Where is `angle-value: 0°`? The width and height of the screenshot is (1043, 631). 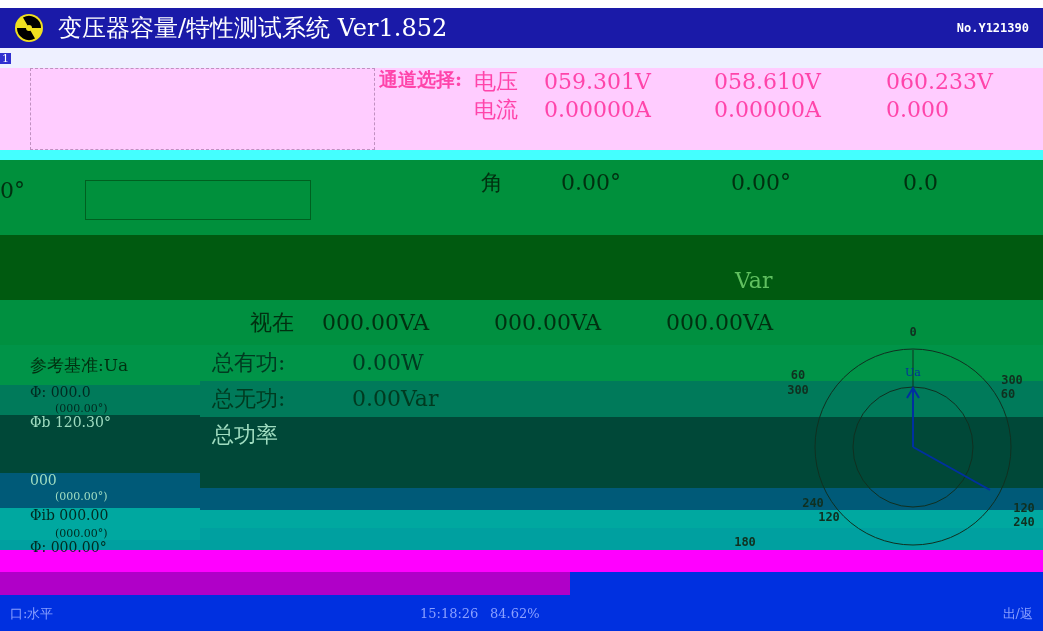 angle-value: 0° is located at coordinates (12, 191).